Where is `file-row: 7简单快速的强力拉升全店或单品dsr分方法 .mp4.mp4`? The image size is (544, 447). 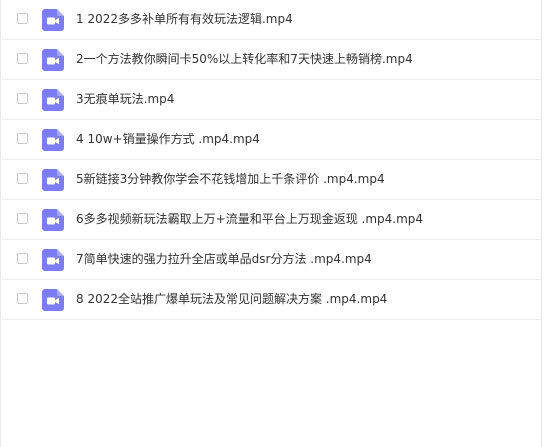
file-row: 7简单快速的强力拉升全店或单品dsr分方法 .mp4.mp4 is located at coordinates (271, 260).